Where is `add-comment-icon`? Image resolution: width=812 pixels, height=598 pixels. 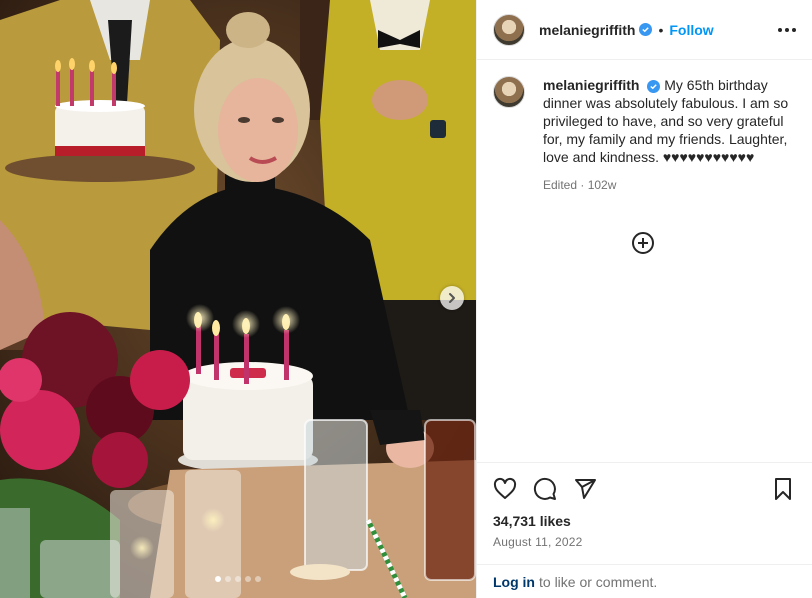 add-comment-icon is located at coordinates (643, 243).